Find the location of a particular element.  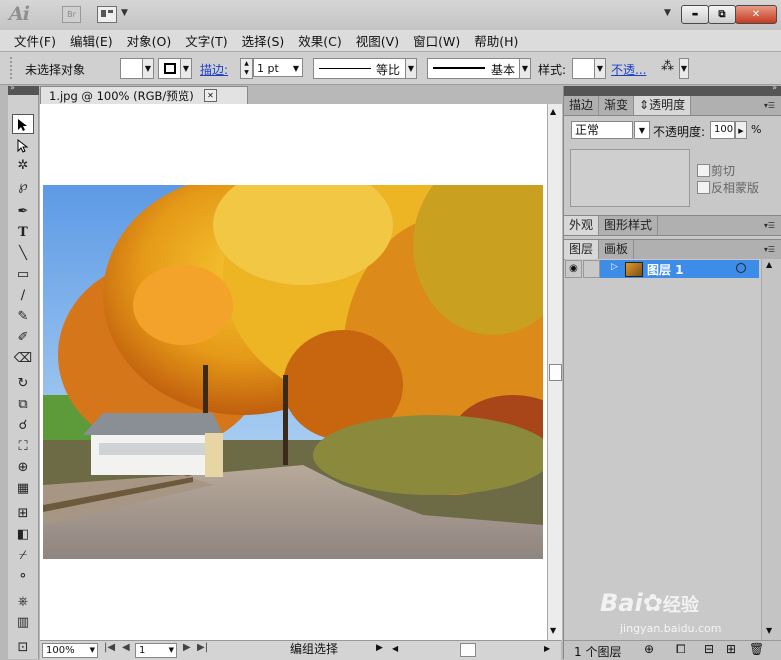

scroll-down-icon: ▼ is located at coordinates (553, 630).